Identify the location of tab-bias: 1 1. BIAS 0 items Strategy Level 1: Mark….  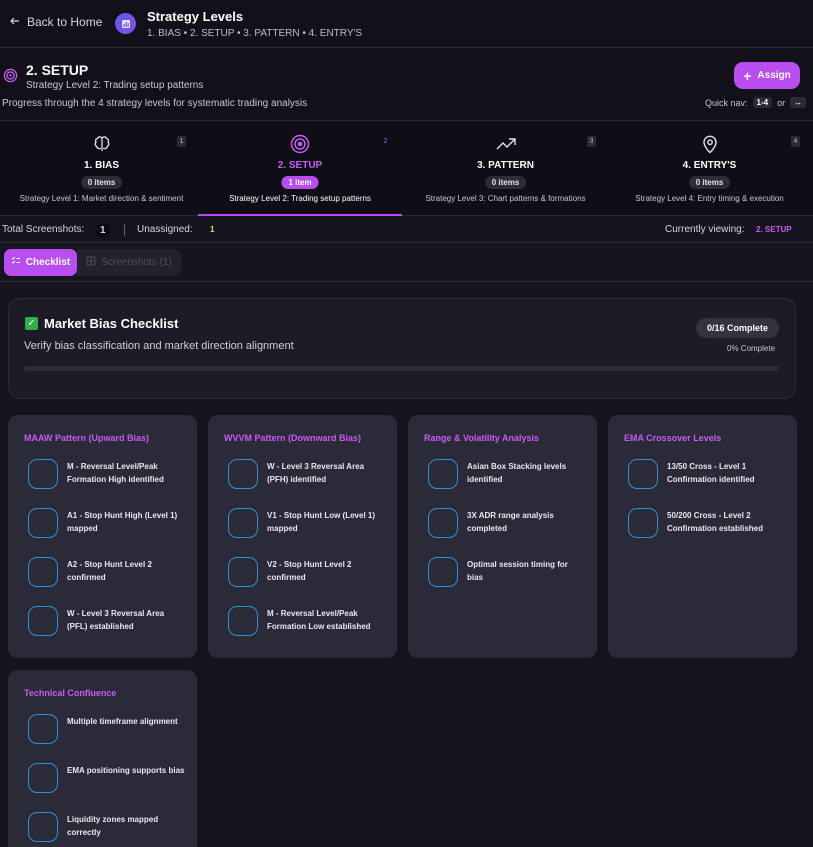
(101, 169).